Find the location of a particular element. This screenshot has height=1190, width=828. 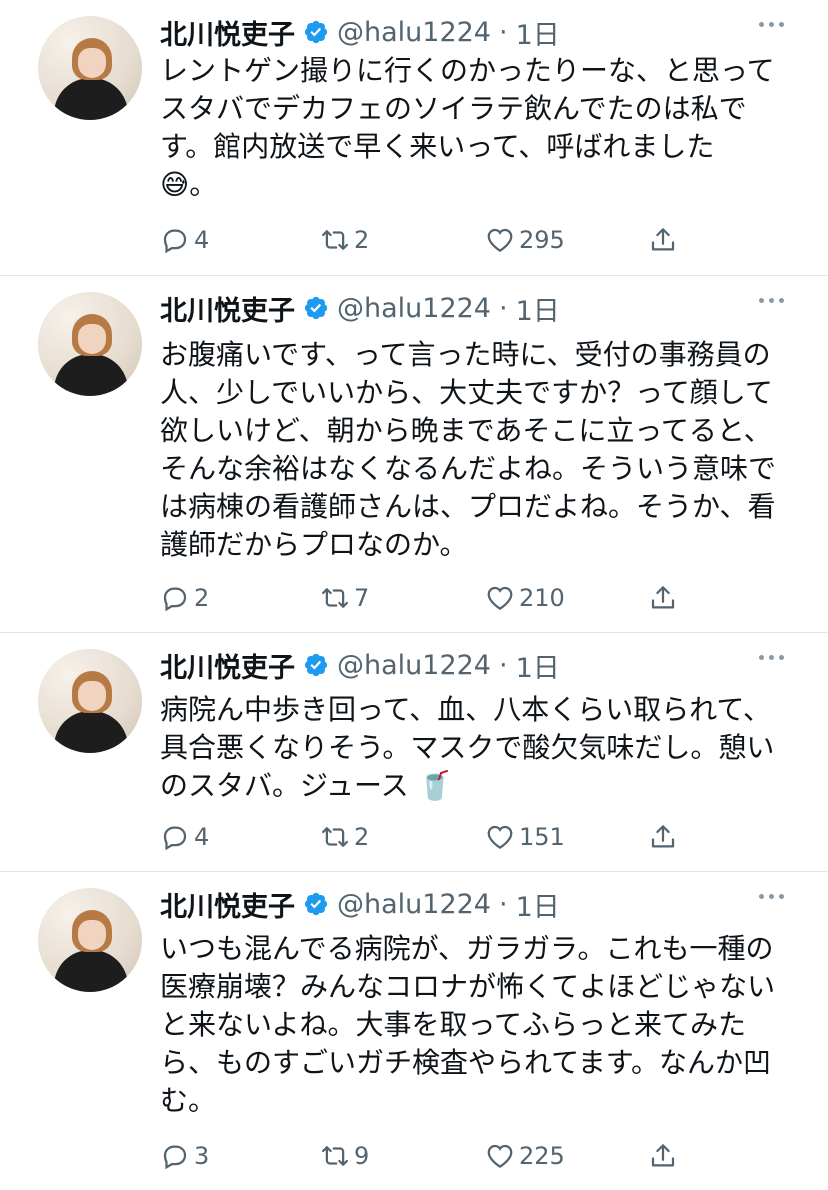

like-button: 225 is located at coordinates (525, 1156).